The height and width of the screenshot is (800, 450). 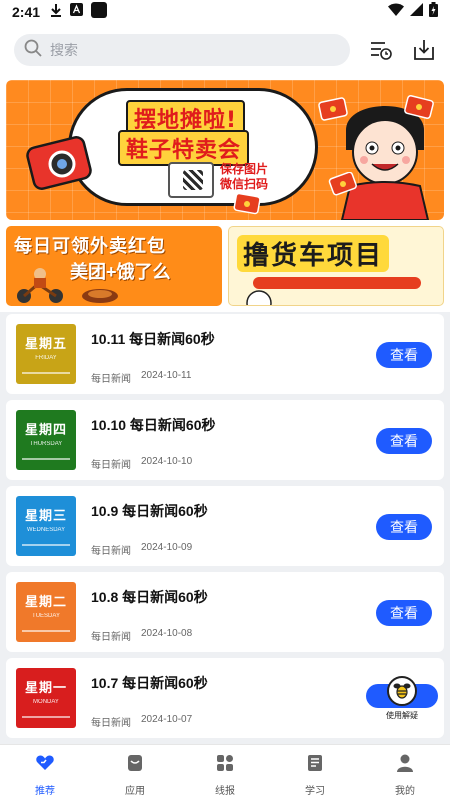 I want to click on news-date: 2024-10-08, so click(x=167, y=633).